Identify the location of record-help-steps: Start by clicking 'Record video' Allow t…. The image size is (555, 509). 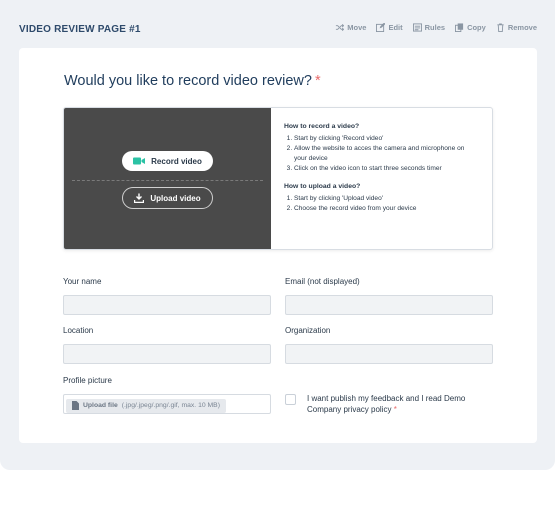
(381, 154).